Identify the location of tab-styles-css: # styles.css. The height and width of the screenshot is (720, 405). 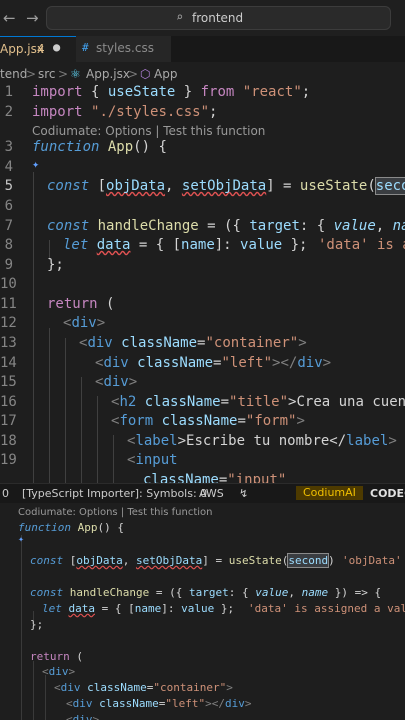
(123, 49).